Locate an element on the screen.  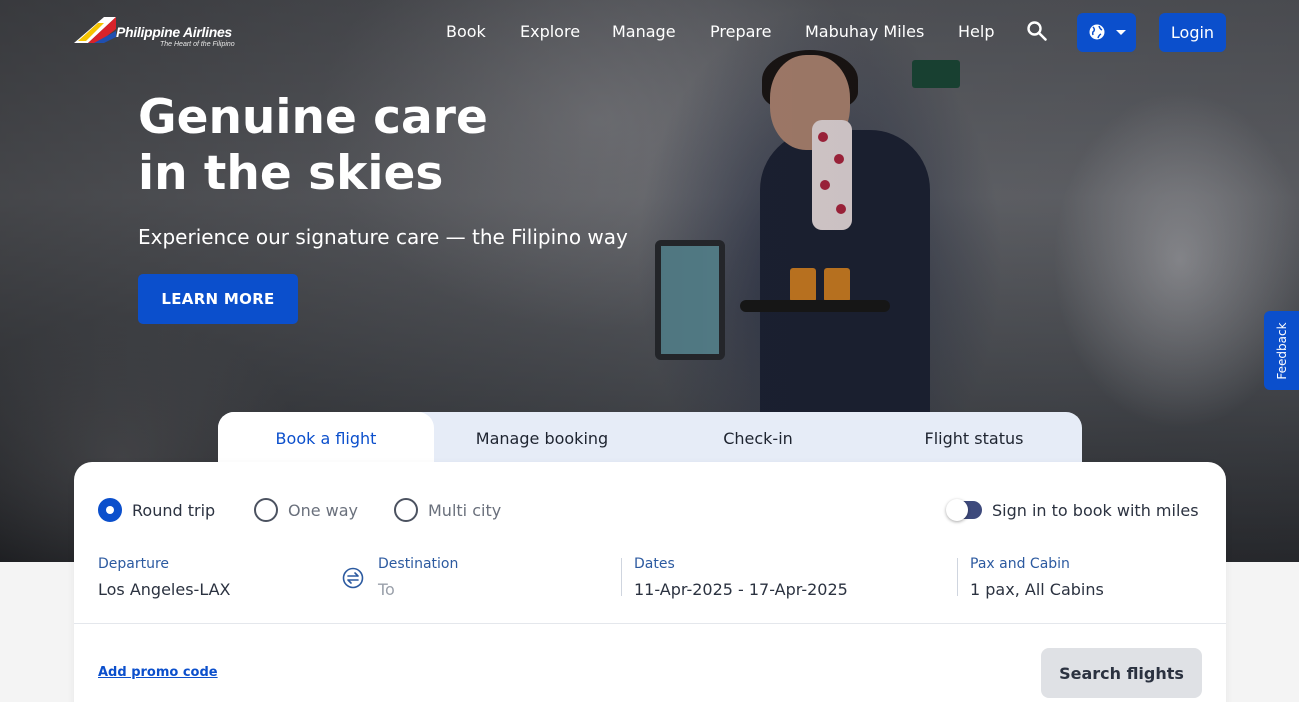
language-selector-button is located at coordinates (1106, 32).